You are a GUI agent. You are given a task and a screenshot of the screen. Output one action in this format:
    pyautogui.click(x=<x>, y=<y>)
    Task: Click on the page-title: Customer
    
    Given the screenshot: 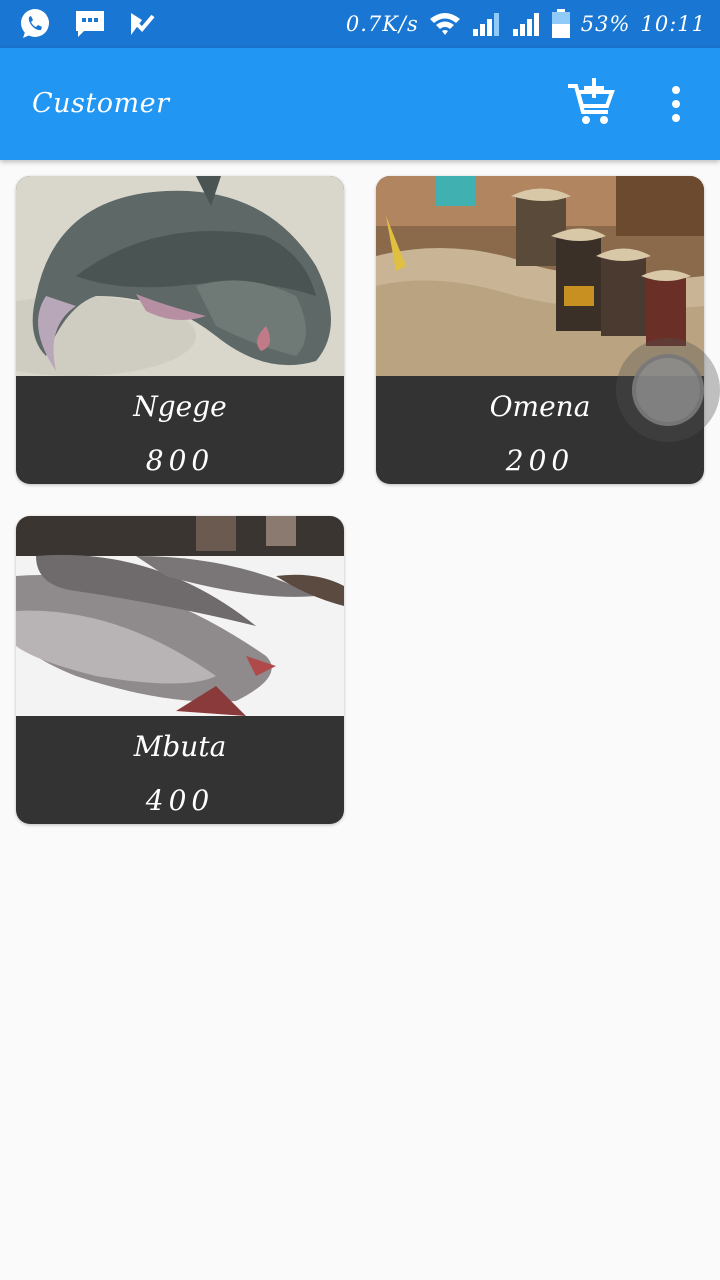 What is the action you would take?
    pyautogui.click(x=101, y=103)
    